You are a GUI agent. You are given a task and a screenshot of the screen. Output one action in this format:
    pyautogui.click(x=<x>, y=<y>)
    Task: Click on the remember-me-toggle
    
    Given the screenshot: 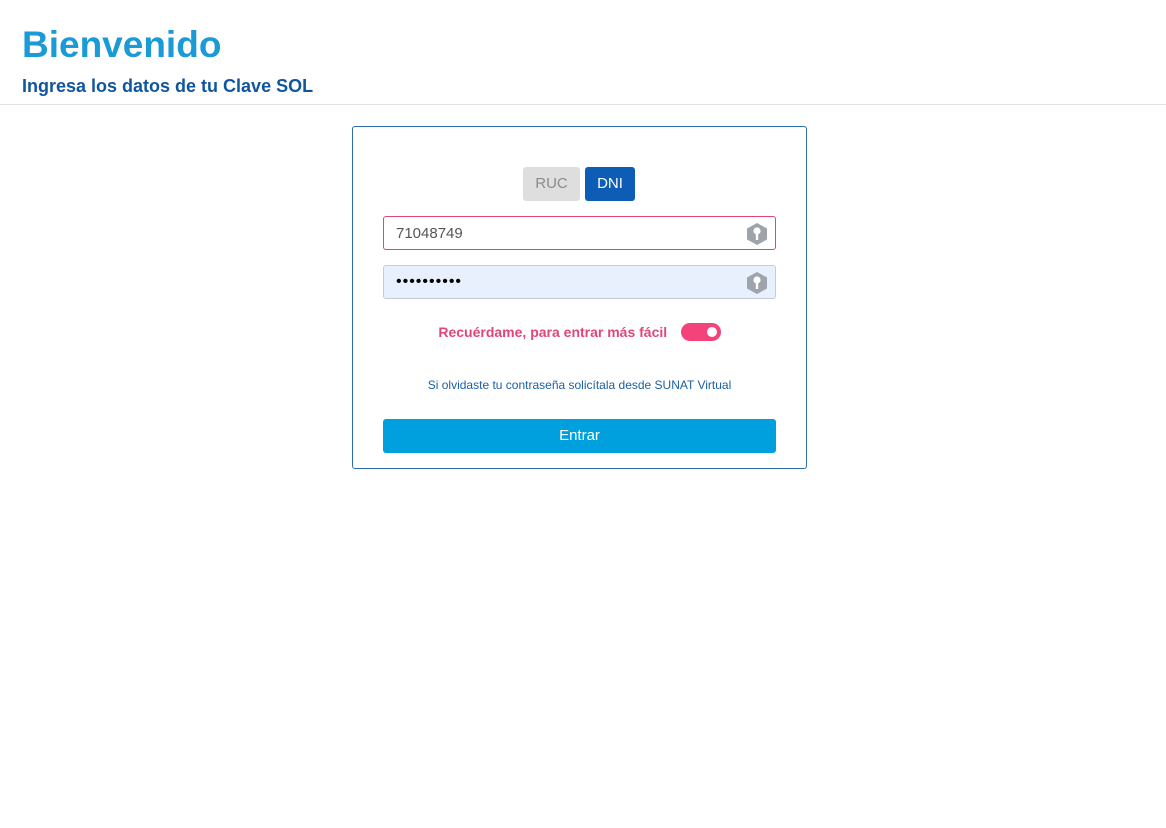 What is the action you would take?
    pyautogui.click(x=700, y=332)
    